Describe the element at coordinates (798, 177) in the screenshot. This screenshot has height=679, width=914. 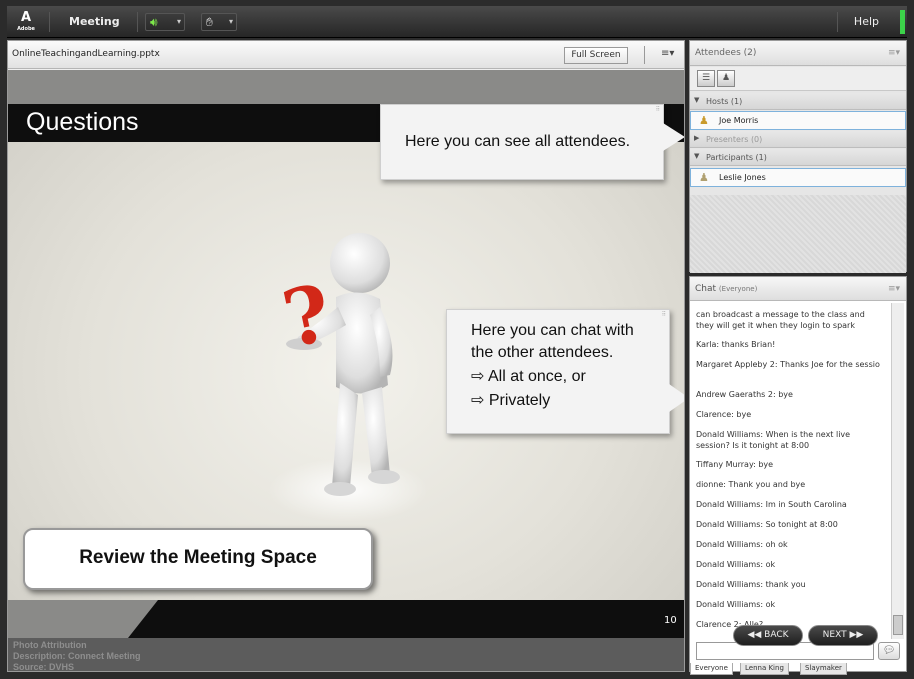
I see `attendee-participant: ♟ Leslie Jones` at that location.